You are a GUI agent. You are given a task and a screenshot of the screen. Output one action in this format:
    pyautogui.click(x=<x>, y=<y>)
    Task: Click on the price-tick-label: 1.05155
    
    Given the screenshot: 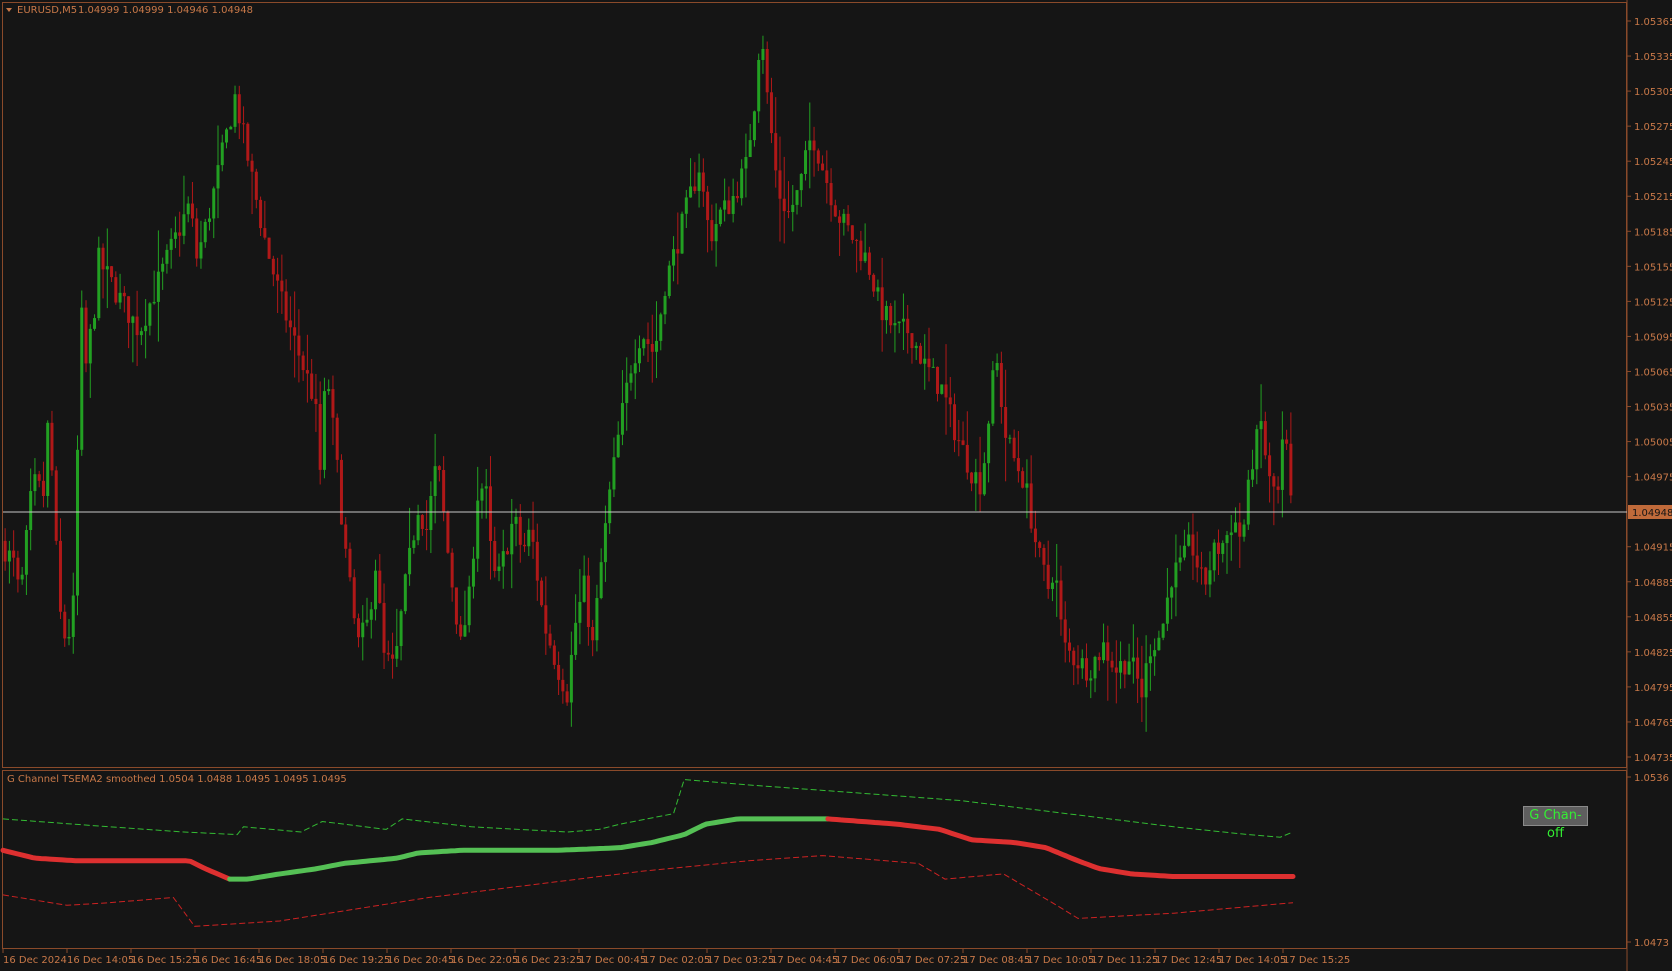 What is the action you would take?
    pyautogui.click(x=1653, y=267)
    